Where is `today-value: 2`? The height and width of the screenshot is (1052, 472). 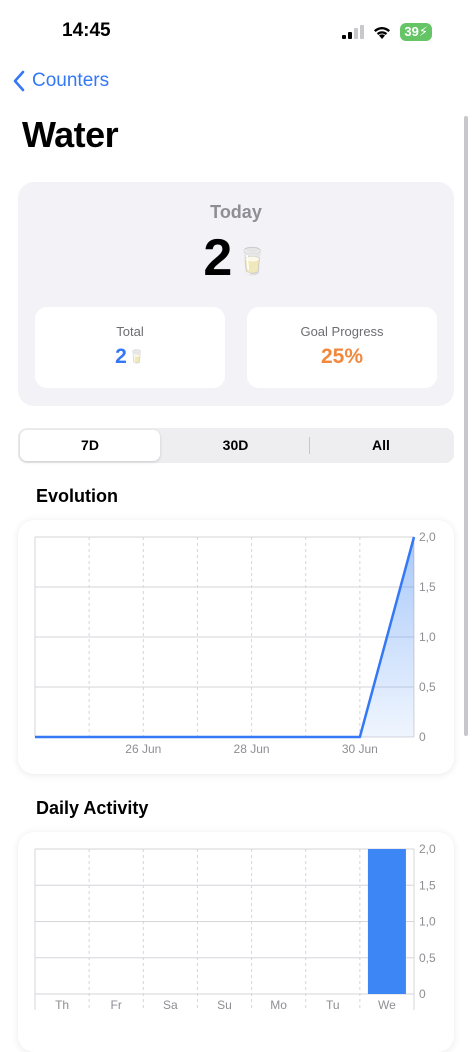 today-value: 2 is located at coordinates (218, 258).